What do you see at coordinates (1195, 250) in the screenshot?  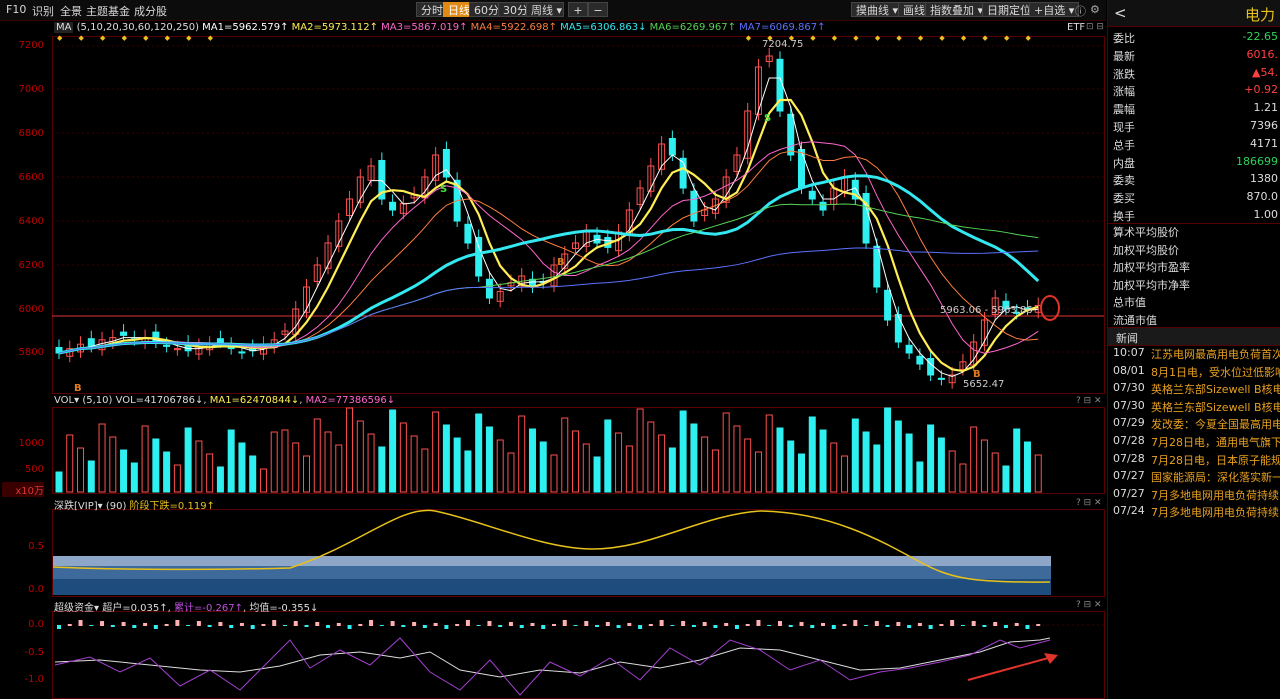 I see `metric-item: 加权平均股价` at bounding box center [1195, 250].